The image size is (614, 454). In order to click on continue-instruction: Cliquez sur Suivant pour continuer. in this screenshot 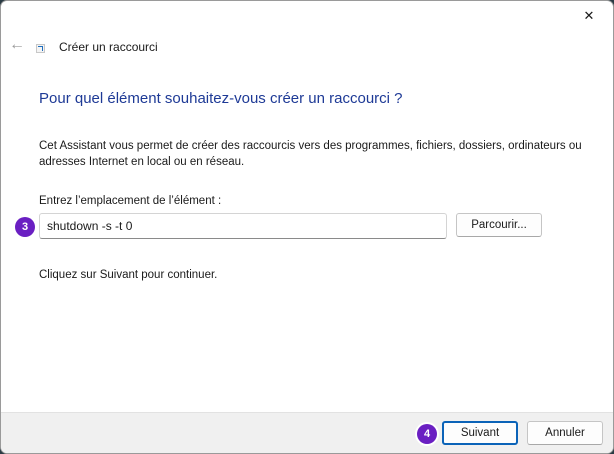, I will do `click(128, 275)`.